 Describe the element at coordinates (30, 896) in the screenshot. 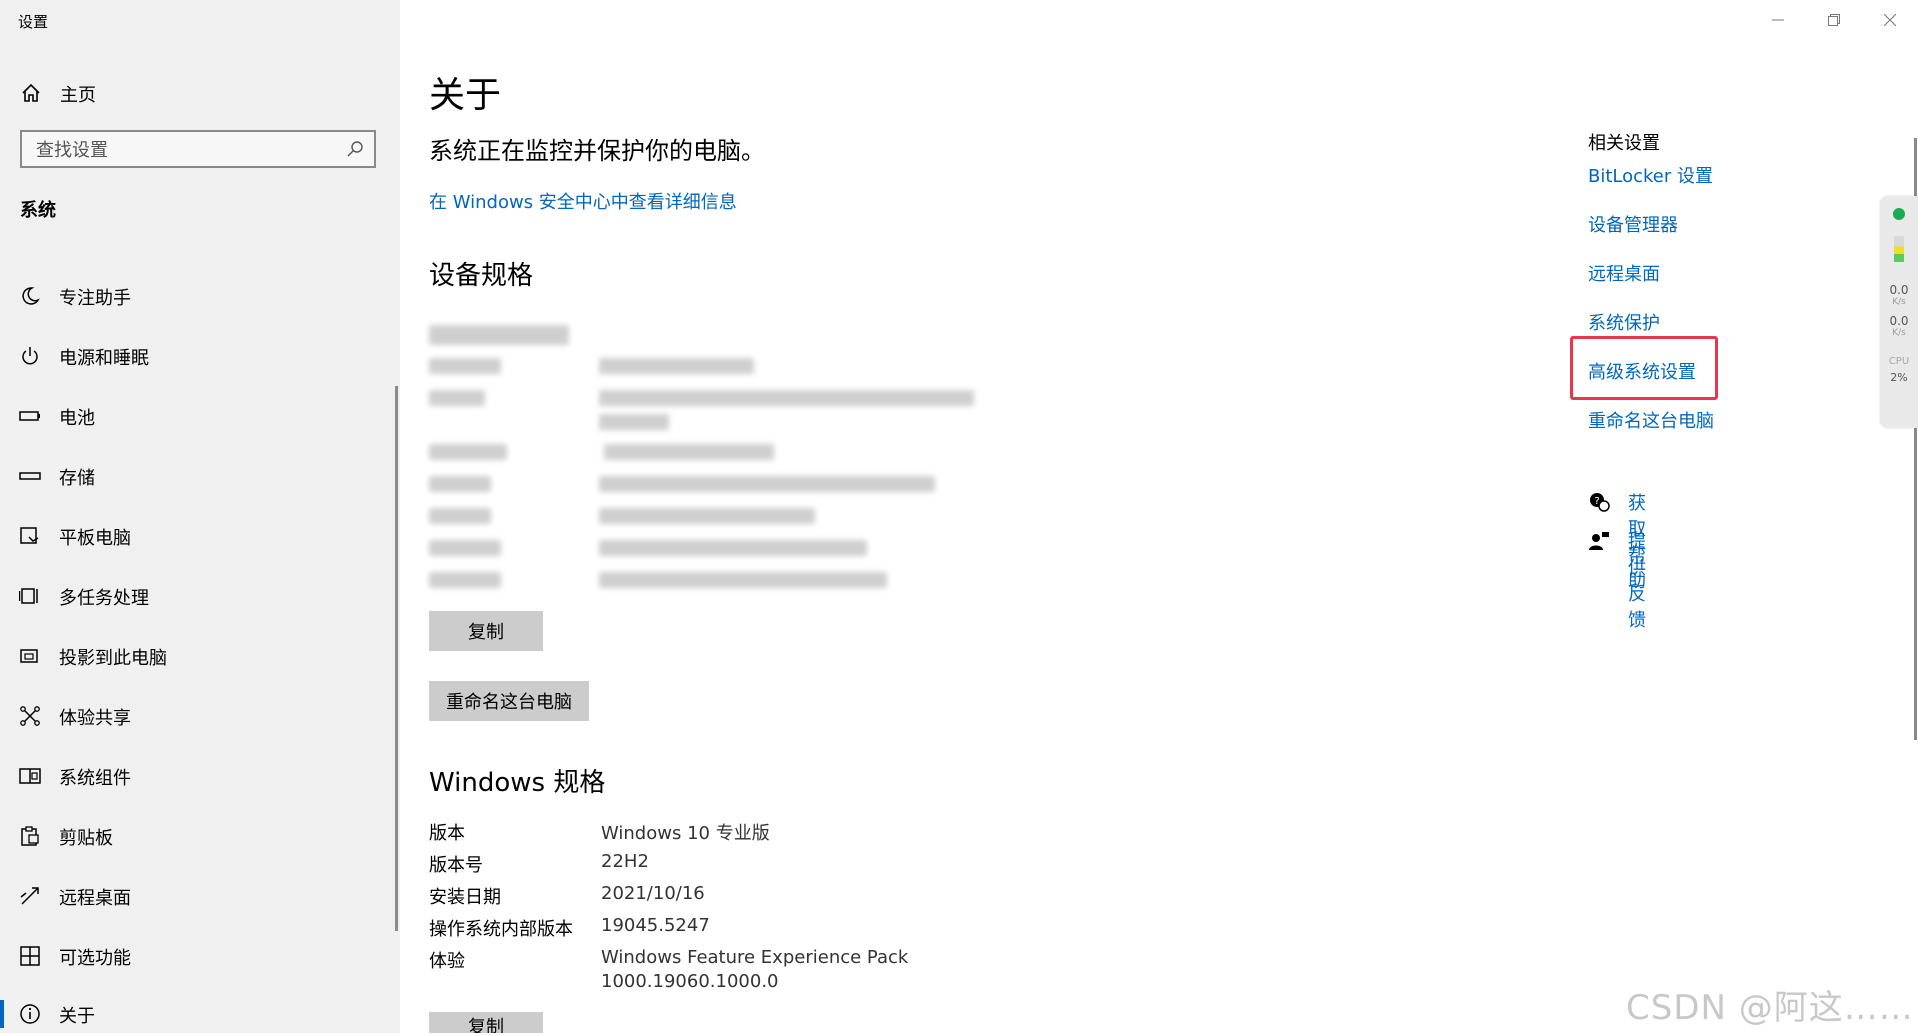

I see `remote-icon` at that location.